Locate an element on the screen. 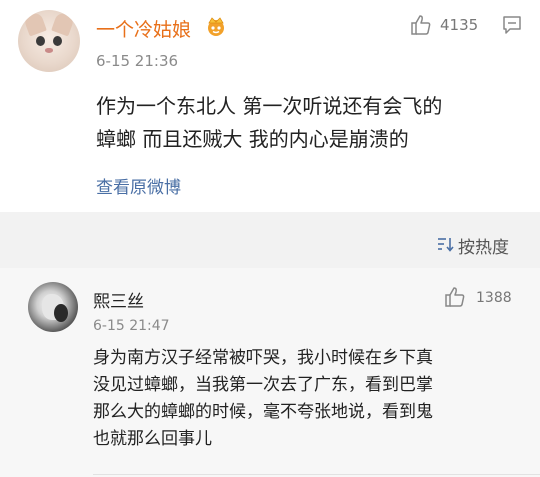 The width and height of the screenshot is (540, 477). like-count-2: 1388 is located at coordinates (494, 298).